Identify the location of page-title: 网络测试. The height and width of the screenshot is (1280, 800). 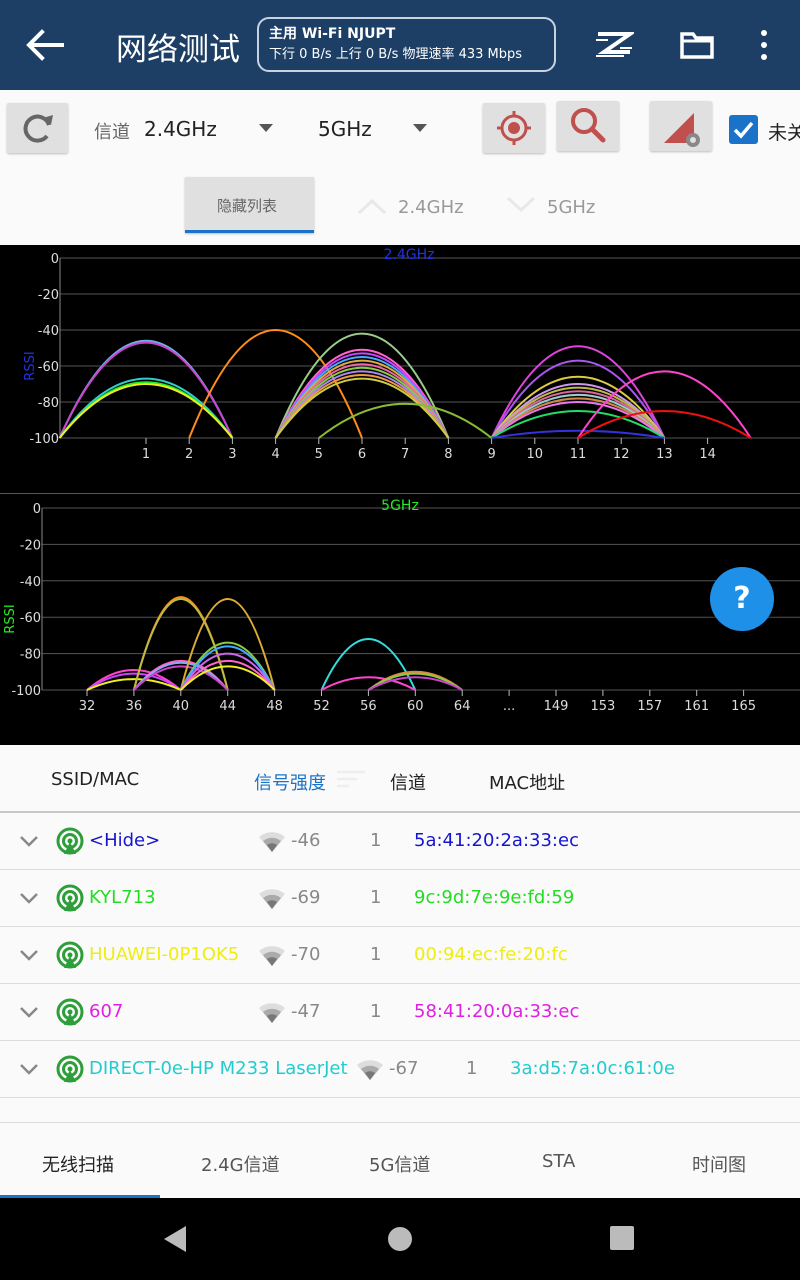
(178, 50).